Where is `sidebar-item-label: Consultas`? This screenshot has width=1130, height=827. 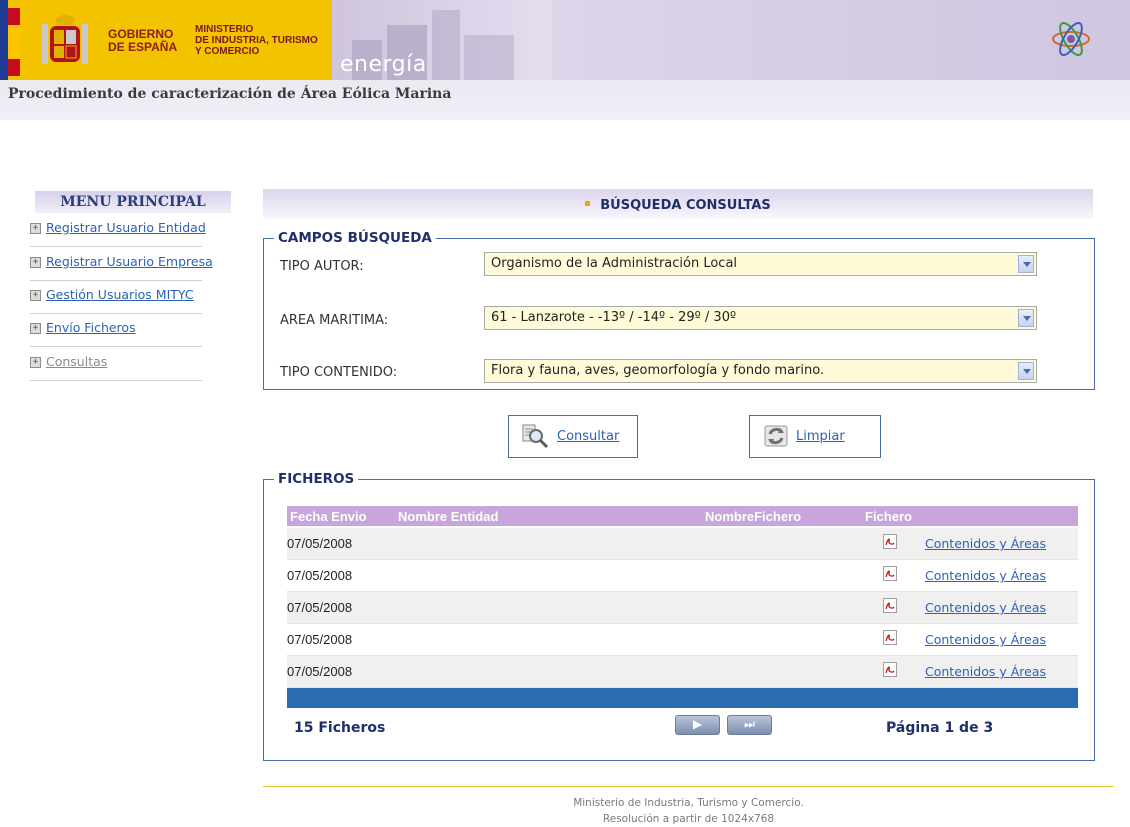 sidebar-item-label: Consultas is located at coordinates (76, 361).